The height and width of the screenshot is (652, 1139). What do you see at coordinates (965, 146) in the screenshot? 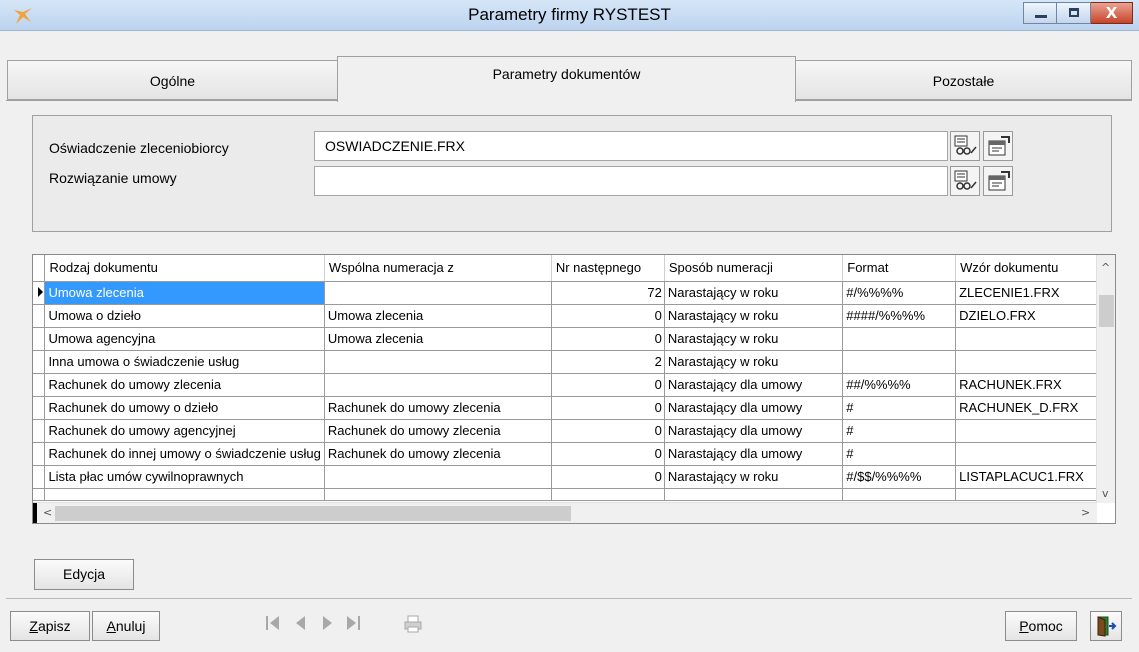
I see `oswiadczenie-browse-button` at bounding box center [965, 146].